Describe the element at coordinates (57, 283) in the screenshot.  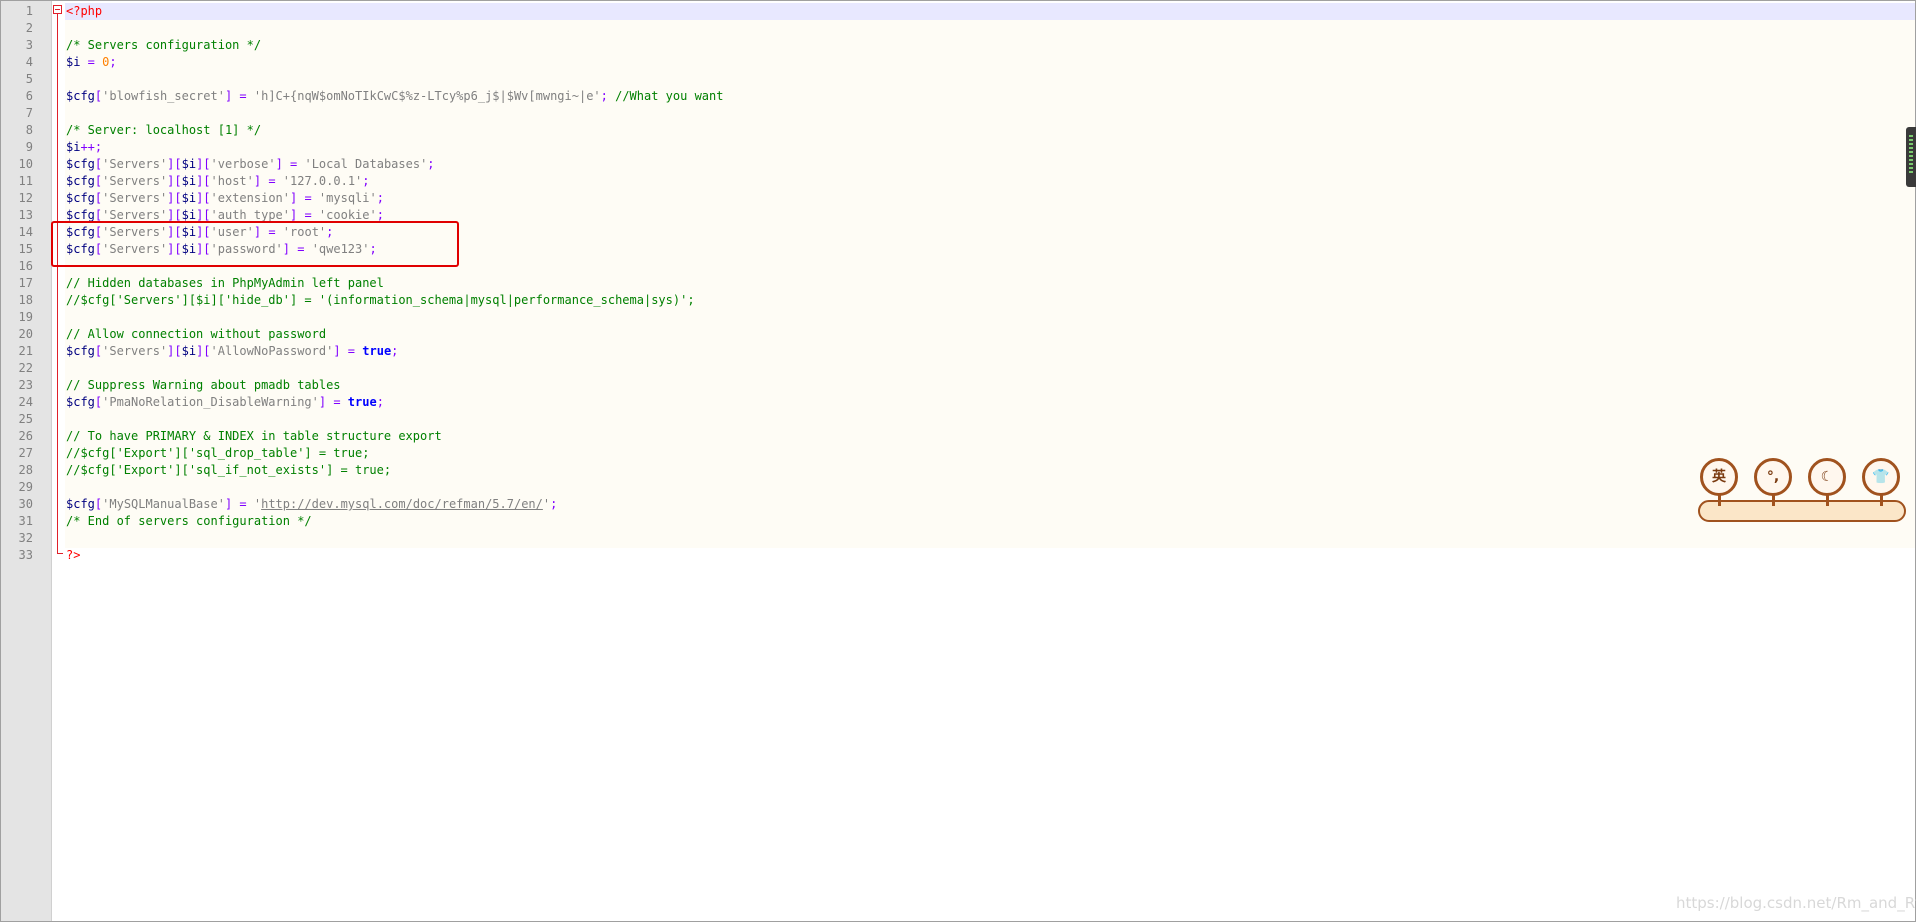
I see `fold-guide-line` at that location.